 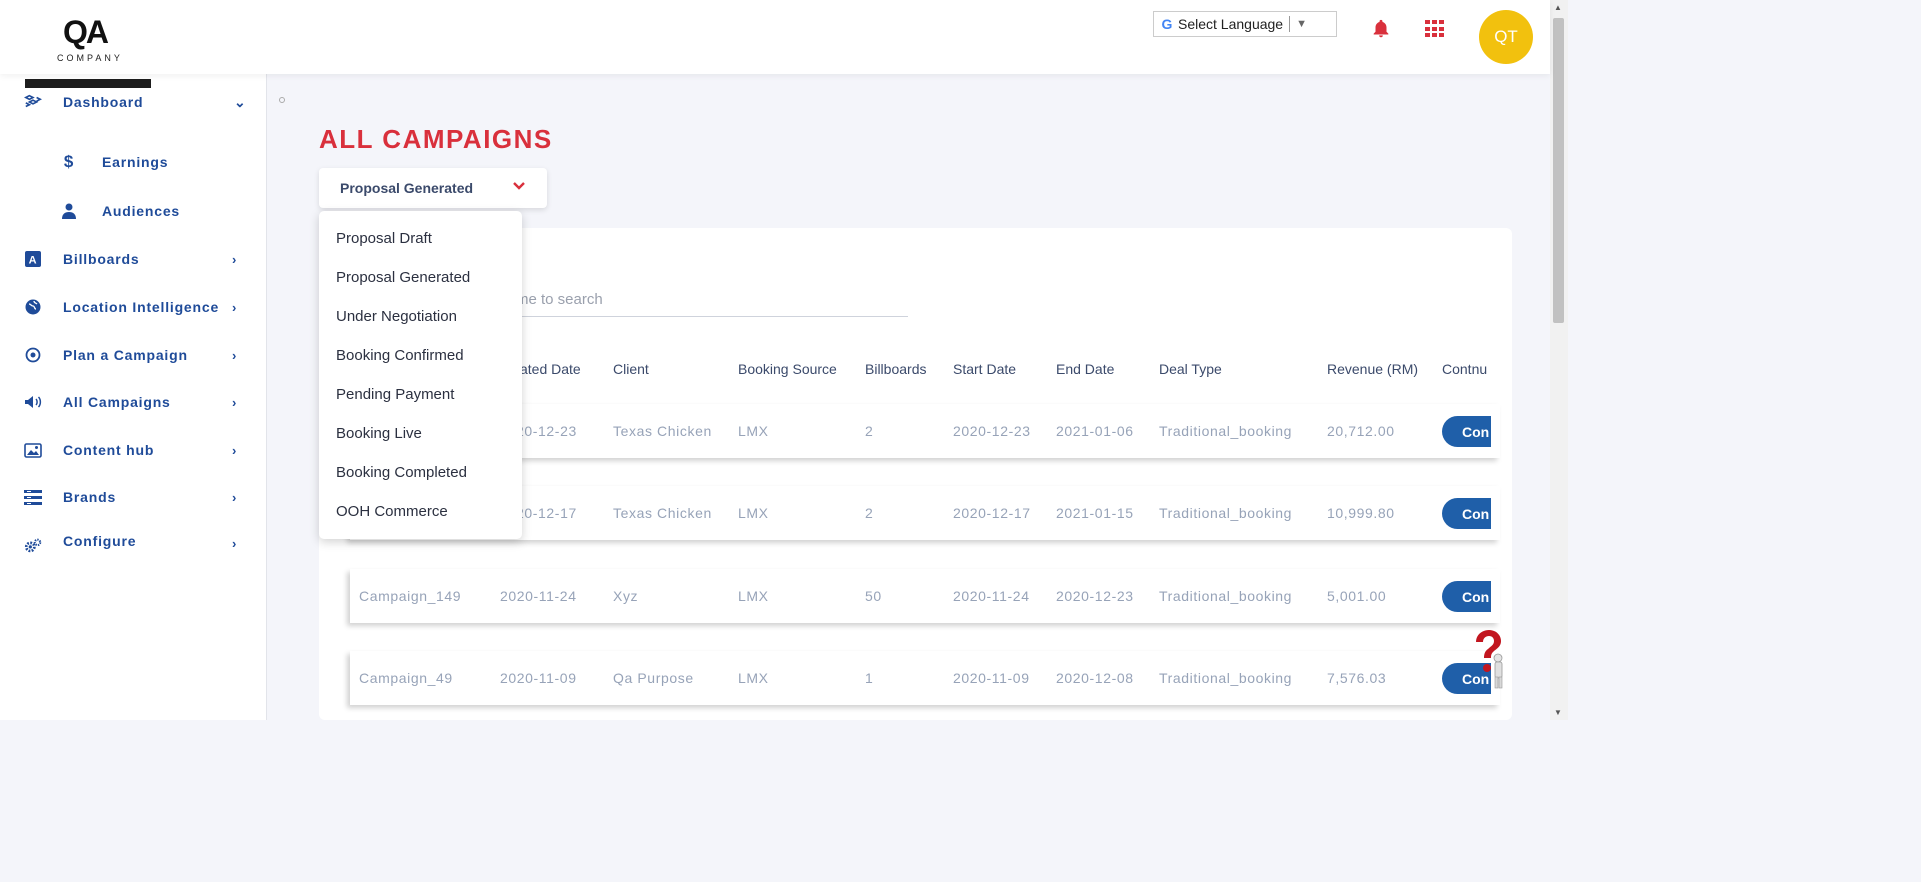 I want to click on cell-revenue: 20,712.00, so click(x=1361, y=431).